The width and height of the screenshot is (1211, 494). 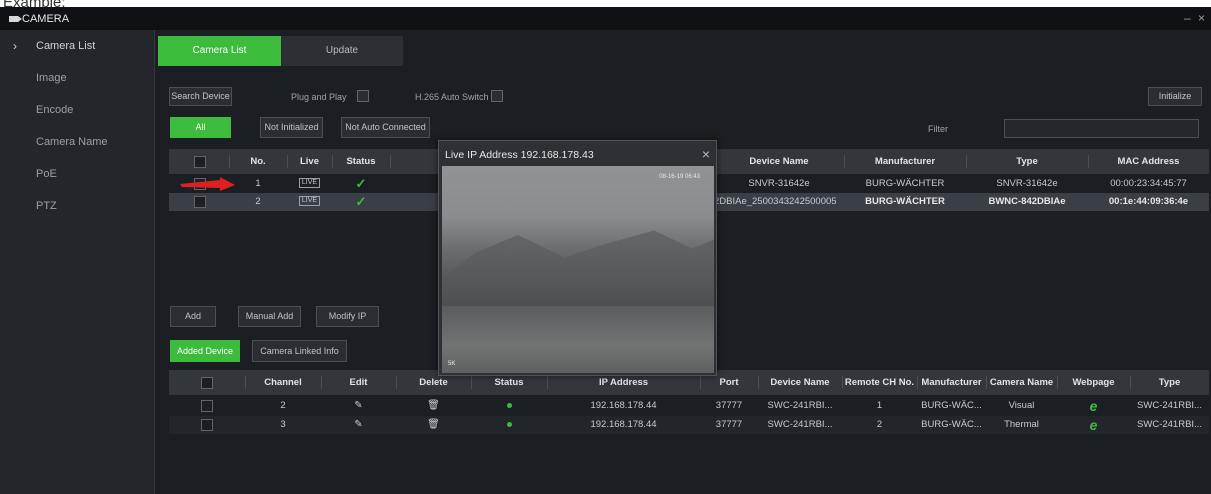 I want to click on filter-all-button: All, so click(x=200, y=127).